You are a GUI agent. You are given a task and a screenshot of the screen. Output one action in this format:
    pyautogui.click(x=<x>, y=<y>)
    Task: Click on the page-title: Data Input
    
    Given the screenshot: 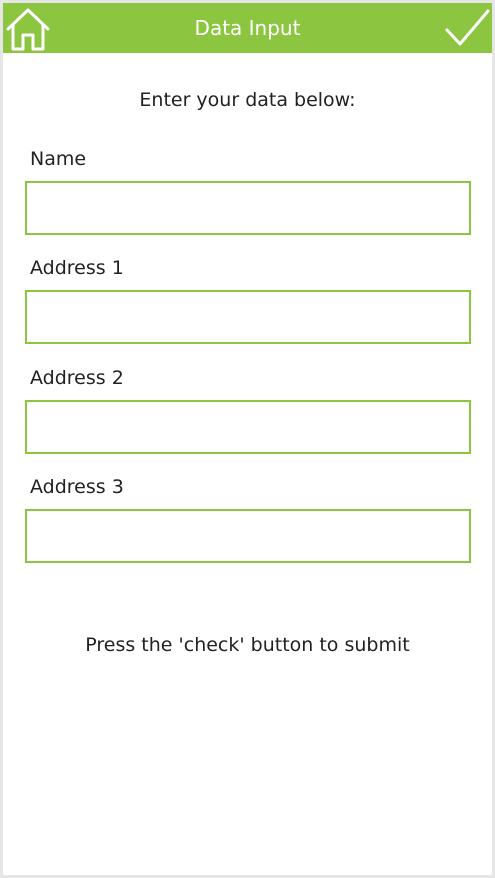 What is the action you would take?
    pyautogui.click(x=247, y=28)
    